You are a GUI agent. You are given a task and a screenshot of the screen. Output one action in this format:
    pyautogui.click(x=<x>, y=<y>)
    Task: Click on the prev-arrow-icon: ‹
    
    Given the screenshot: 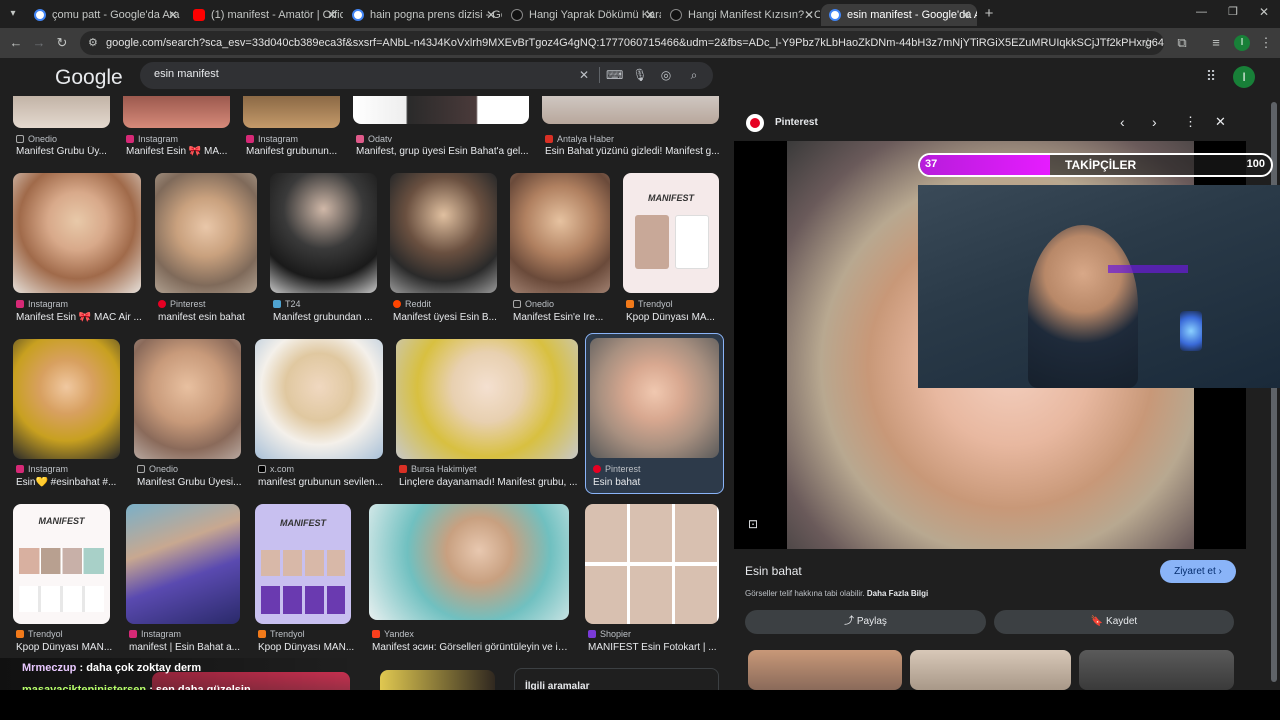 What is the action you would take?
    pyautogui.click(x=1122, y=122)
    